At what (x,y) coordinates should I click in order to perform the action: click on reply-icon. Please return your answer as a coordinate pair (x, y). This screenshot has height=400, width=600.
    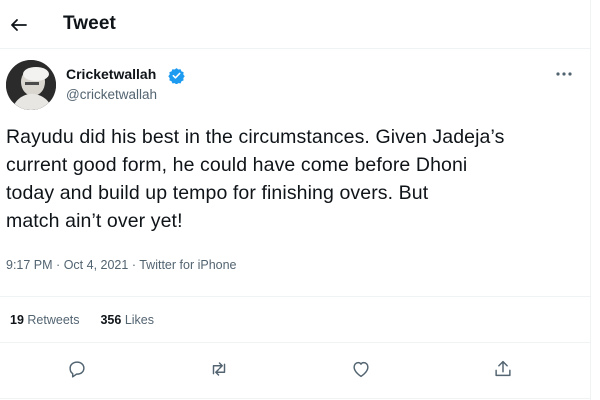
    Looking at the image, I should click on (77, 369).